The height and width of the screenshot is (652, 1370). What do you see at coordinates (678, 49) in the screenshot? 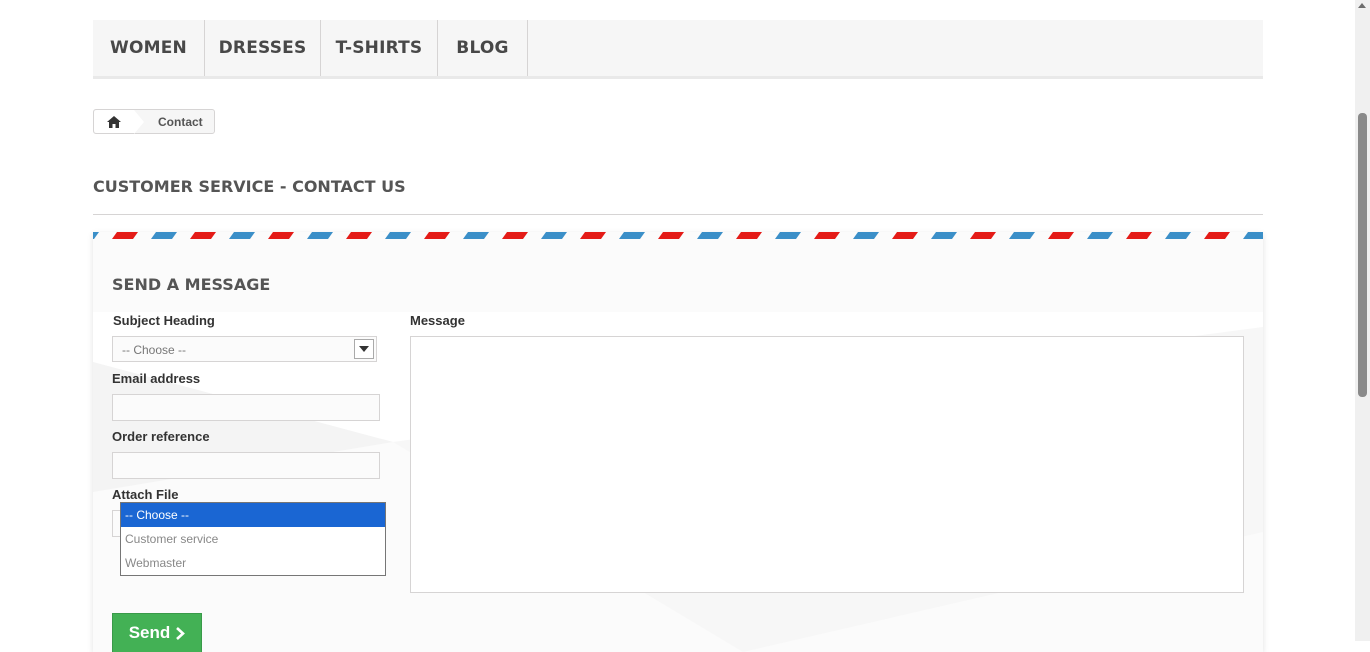
I see `top-menu: WOMEN DRESSES T-SHIRTS BLOG` at bounding box center [678, 49].